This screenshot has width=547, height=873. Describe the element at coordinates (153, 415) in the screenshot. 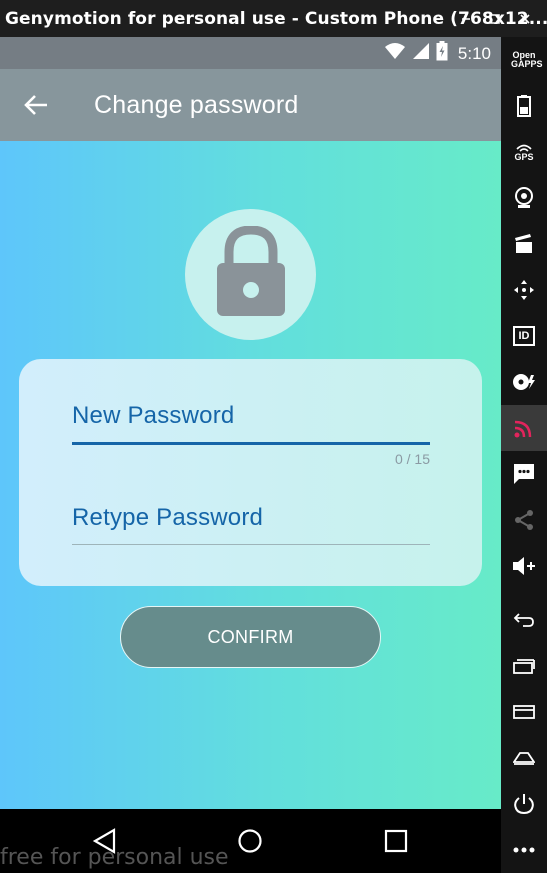

I see `new-password-label: New Password` at that location.